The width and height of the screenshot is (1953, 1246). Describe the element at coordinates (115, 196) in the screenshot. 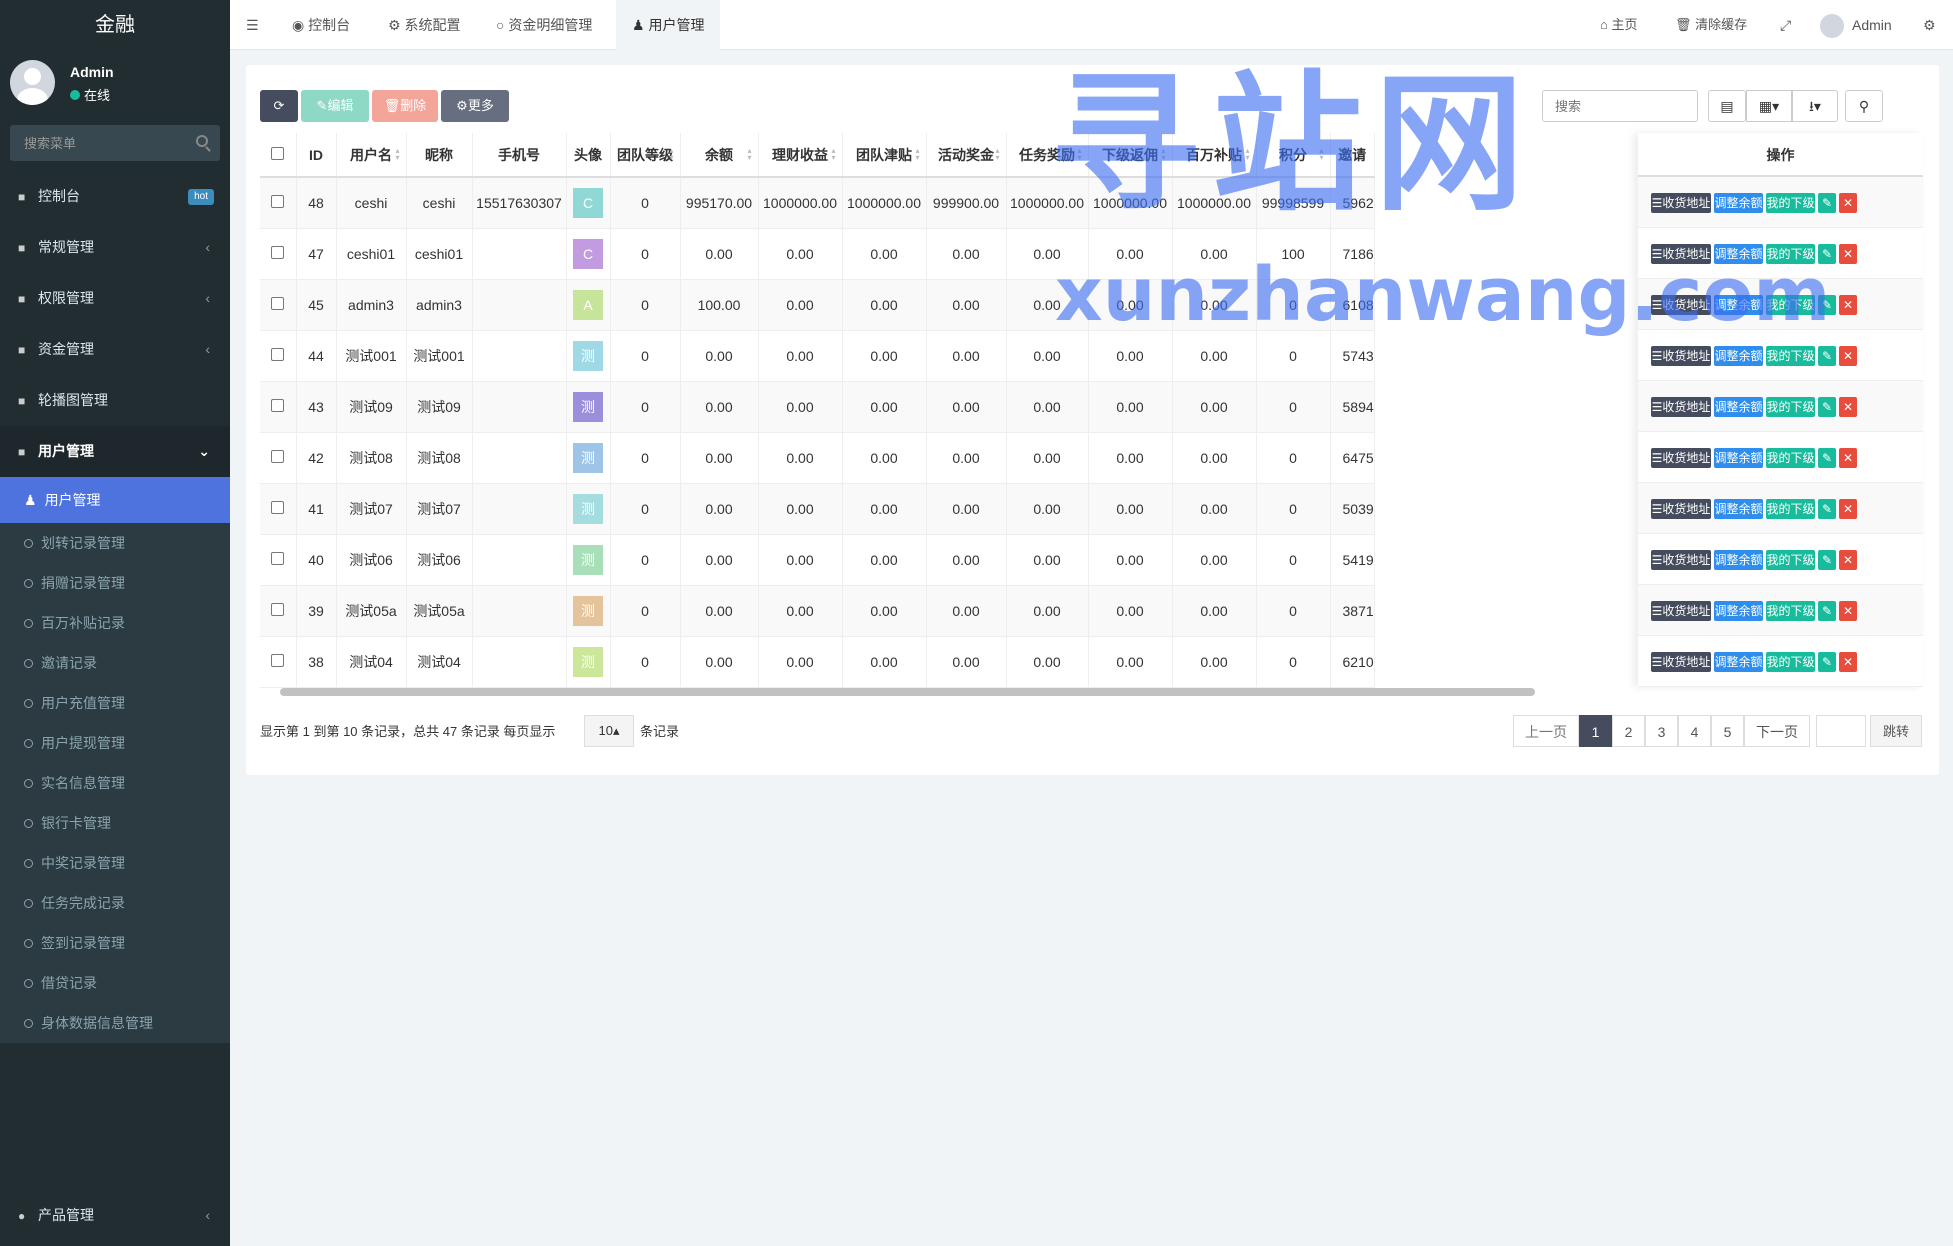

I see `sidebar-item-0: ■ 控制台 hot` at that location.